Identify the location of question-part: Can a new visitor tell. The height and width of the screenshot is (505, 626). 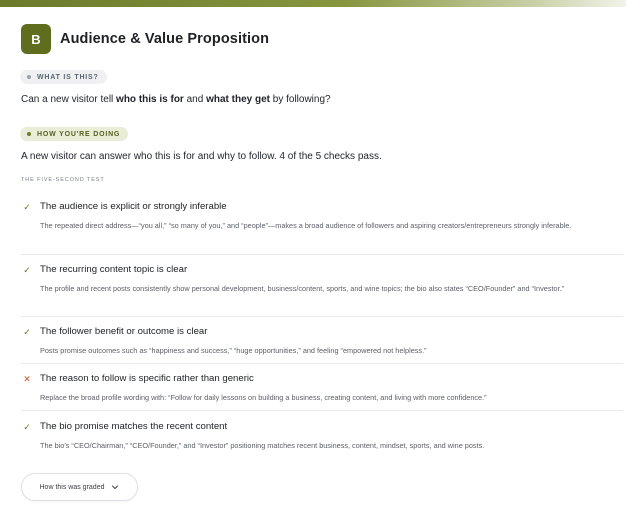
(69, 99).